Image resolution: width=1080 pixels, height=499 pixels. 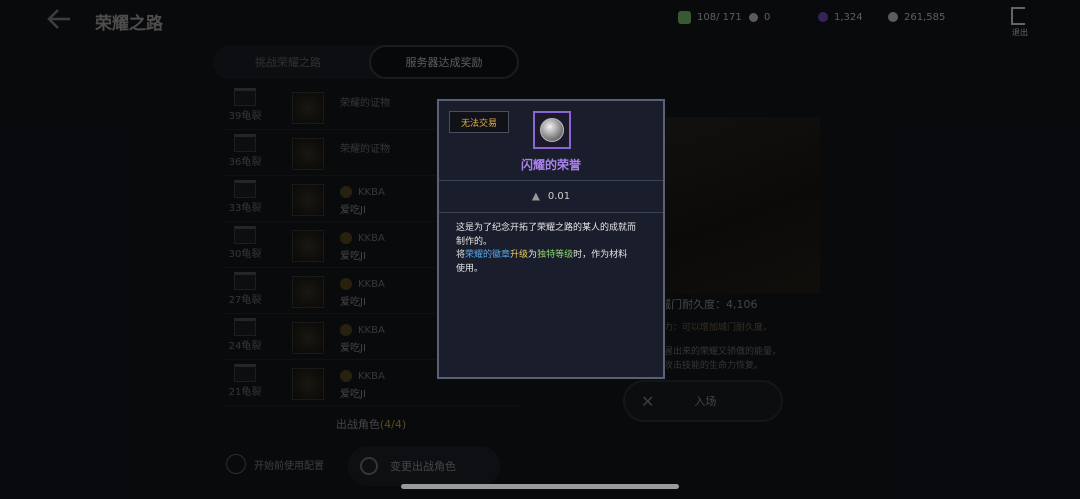 I want to click on back-arrow-icon, so click(x=59, y=19).